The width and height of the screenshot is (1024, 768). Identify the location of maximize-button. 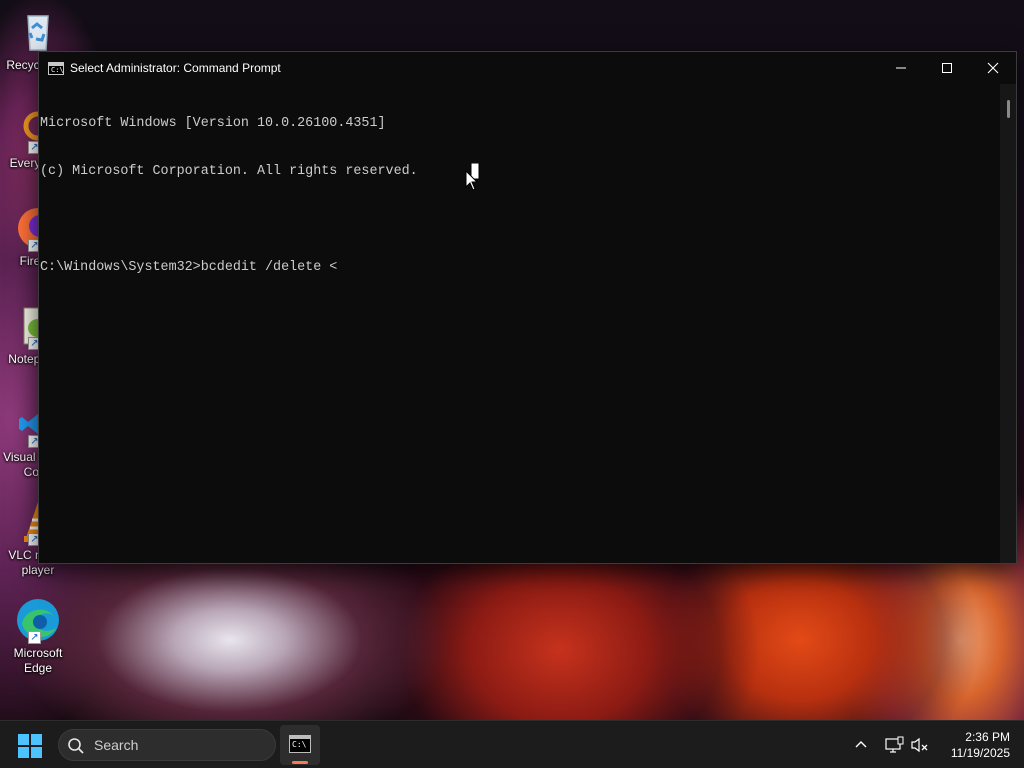
(947, 68).